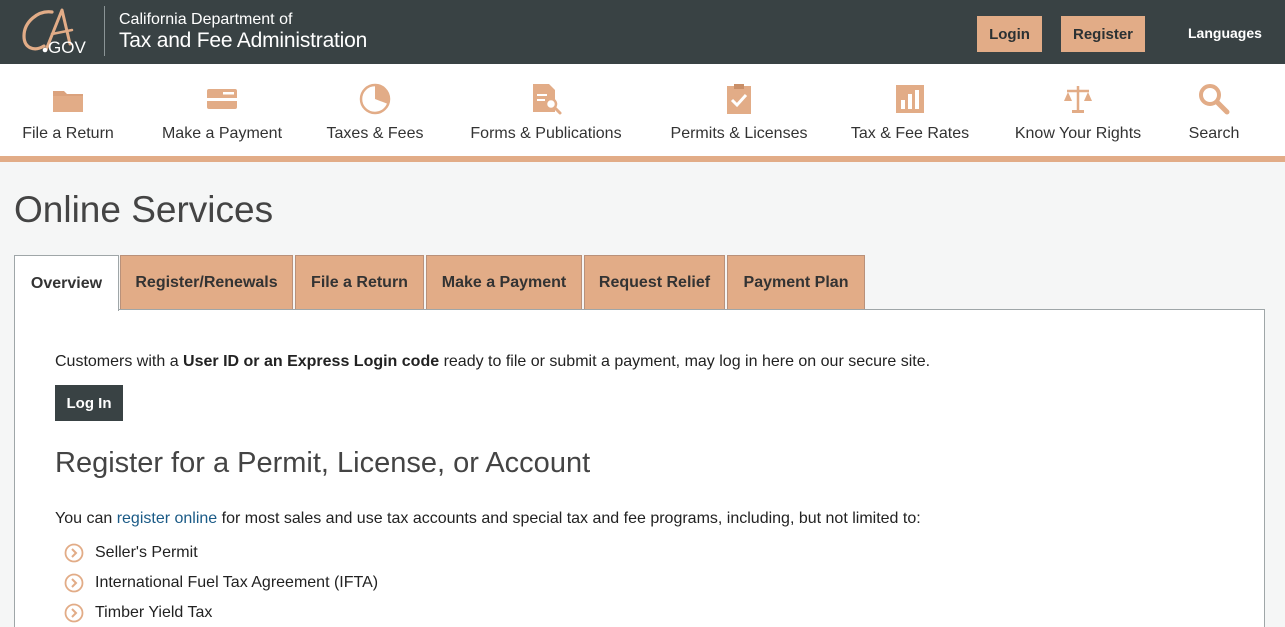 Image resolution: width=1285 pixels, height=627 pixels. What do you see at coordinates (504, 282) in the screenshot?
I see `tab-make-a-payment: Make a Payment` at bounding box center [504, 282].